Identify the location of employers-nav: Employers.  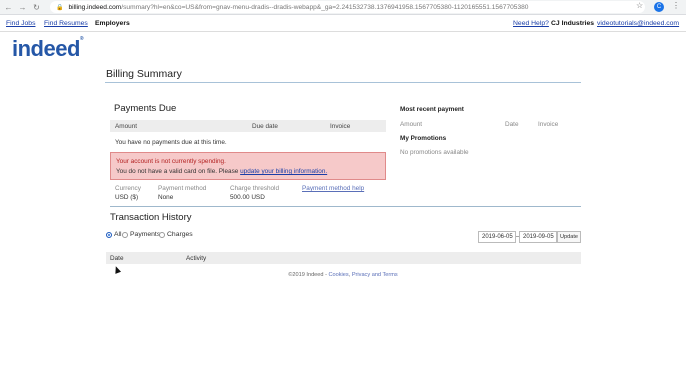
(112, 23).